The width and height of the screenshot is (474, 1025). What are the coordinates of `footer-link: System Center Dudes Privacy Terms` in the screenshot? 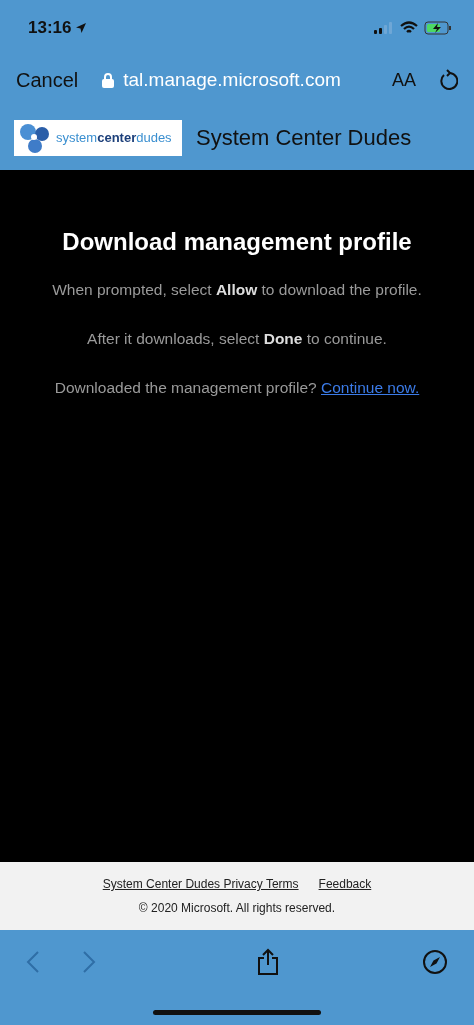 It's located at (200, 884).